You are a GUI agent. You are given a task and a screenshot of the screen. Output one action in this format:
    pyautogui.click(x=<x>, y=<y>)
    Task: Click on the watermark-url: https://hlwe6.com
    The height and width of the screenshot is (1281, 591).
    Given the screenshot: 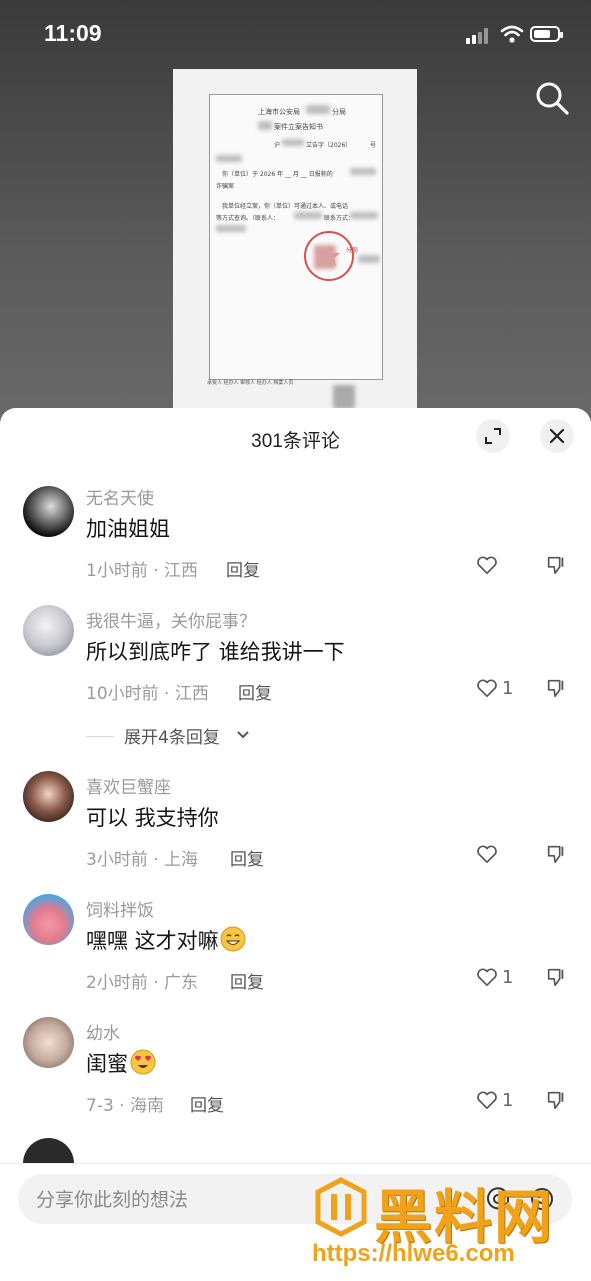 What is the action you would take?
    pyautogui.click(x=413, y=1253)
    